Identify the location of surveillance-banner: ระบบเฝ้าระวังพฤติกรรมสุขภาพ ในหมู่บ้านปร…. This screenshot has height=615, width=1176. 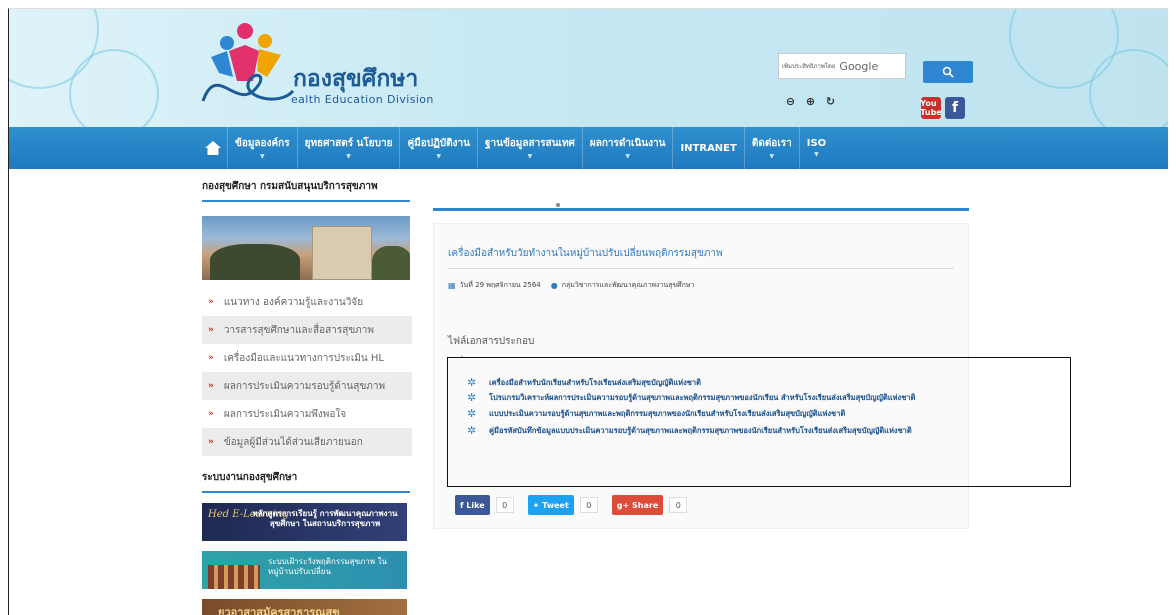
(304, 570).